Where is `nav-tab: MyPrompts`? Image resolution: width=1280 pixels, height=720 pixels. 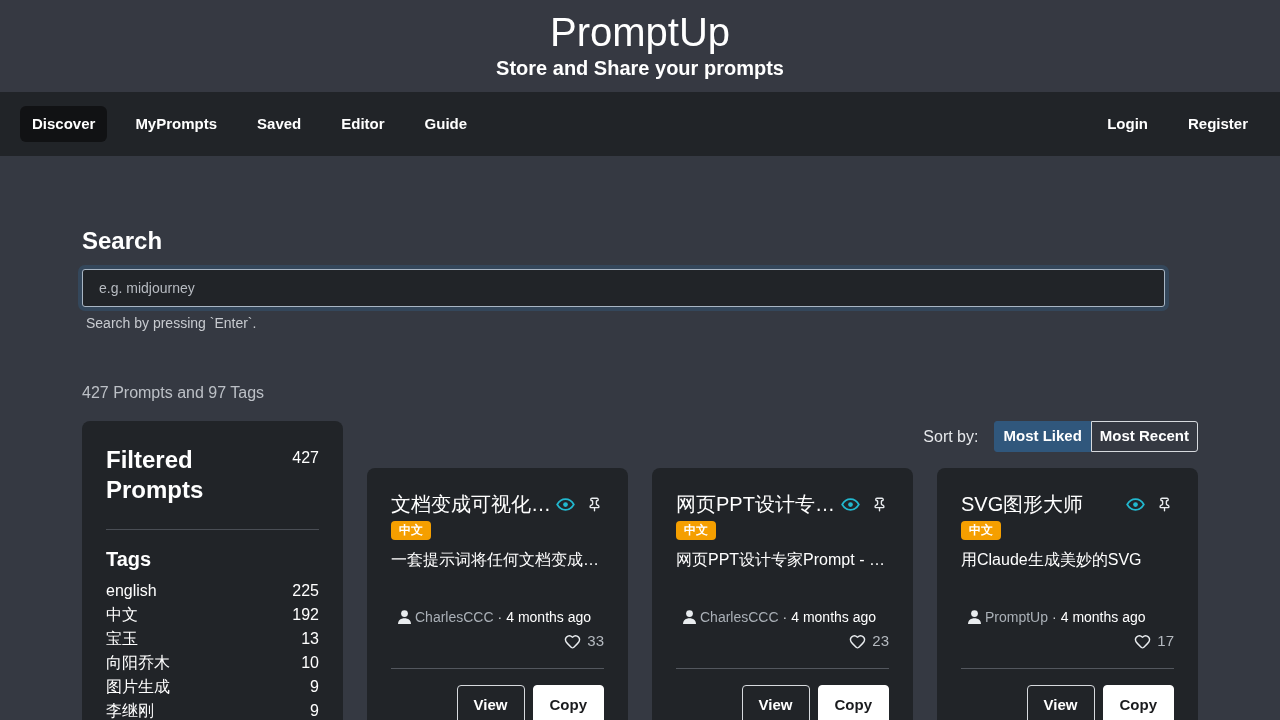 nav-tab: MyPrompts is located at coordinates (176, 124).